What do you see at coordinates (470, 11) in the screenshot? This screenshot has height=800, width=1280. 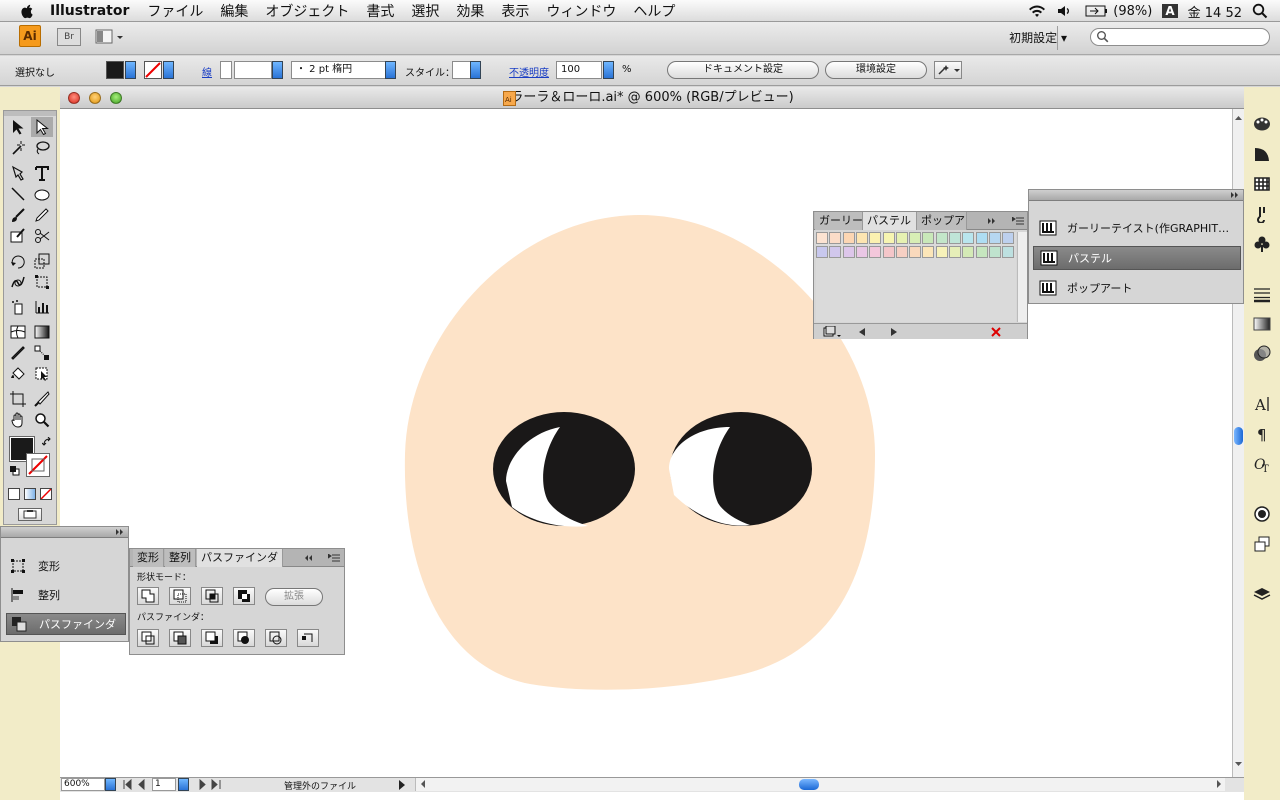 I see `menu-effect: 効果` at bounding box center [470, 11].